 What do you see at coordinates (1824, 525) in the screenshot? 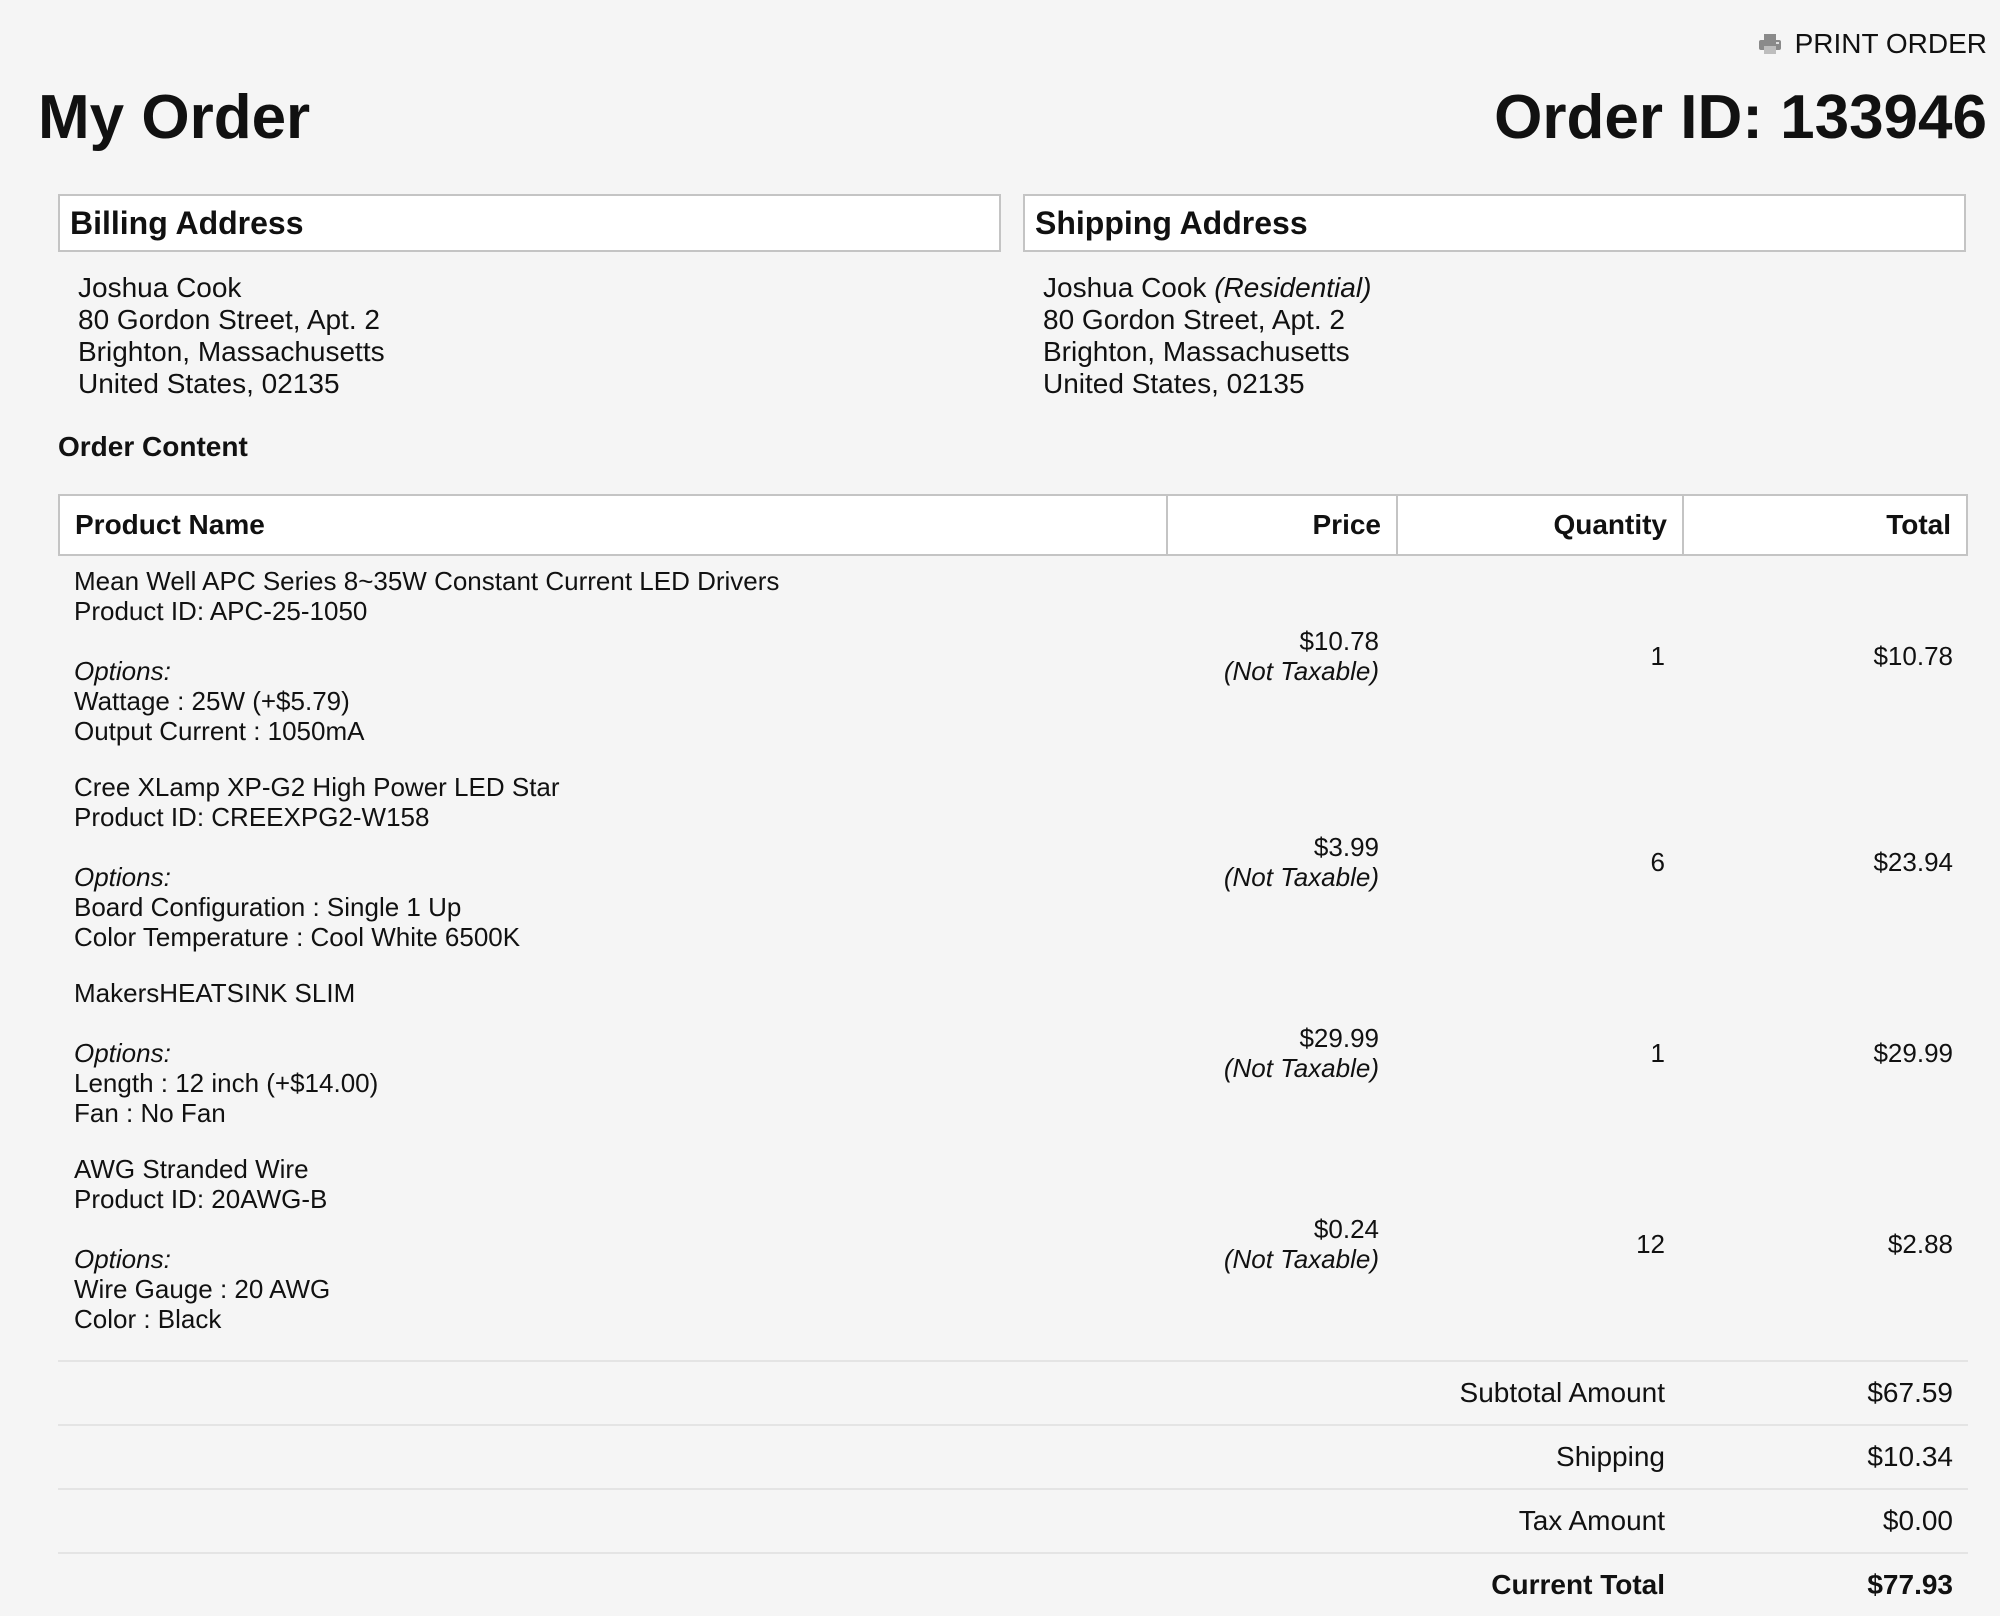
I see `column-header-total: Total` at bounding box center [1824, 525].